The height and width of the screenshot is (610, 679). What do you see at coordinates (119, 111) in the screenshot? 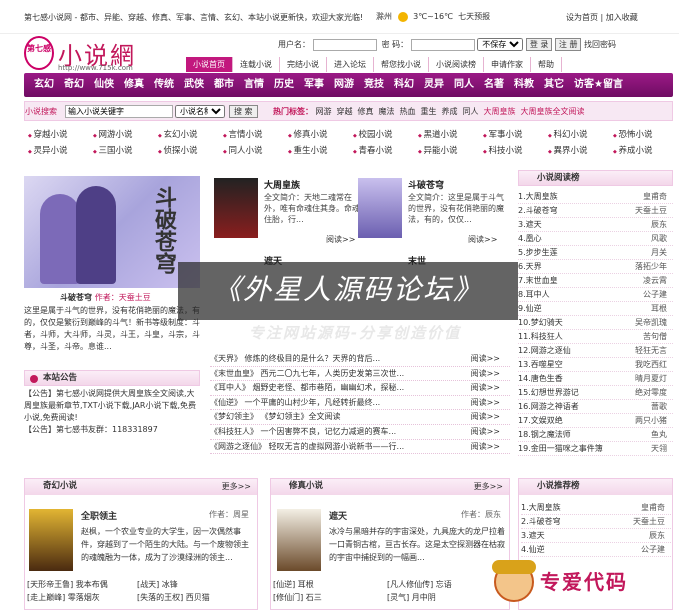
I see `search-input` at bounding box center [119, 111].